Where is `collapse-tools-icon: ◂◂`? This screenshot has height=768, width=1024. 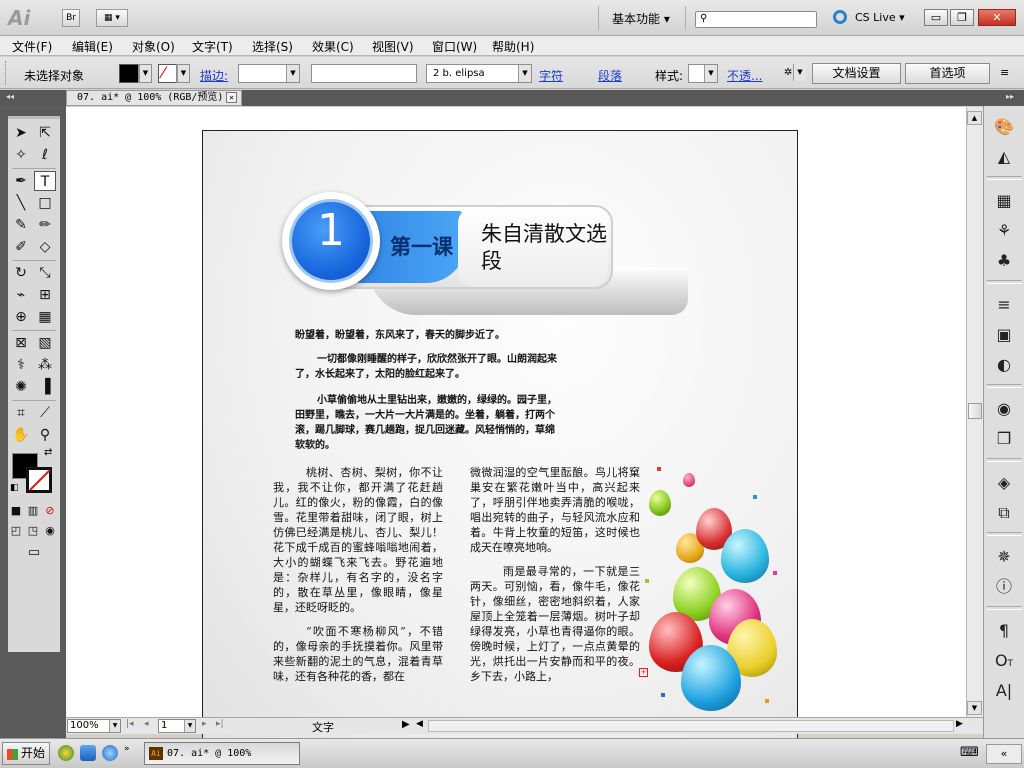 collapse-tools-icon: ◂◂ is located at coordinates (10, 96).